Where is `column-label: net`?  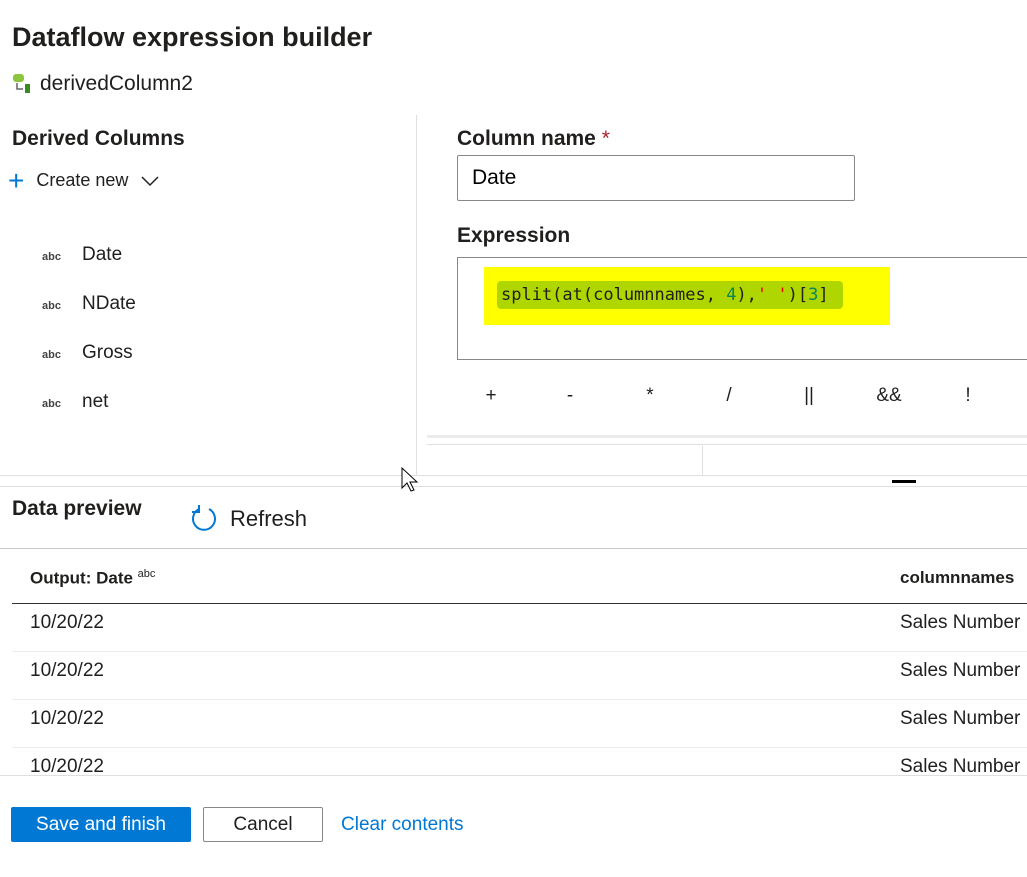 column-label: net is located at coordinates (95, 401).